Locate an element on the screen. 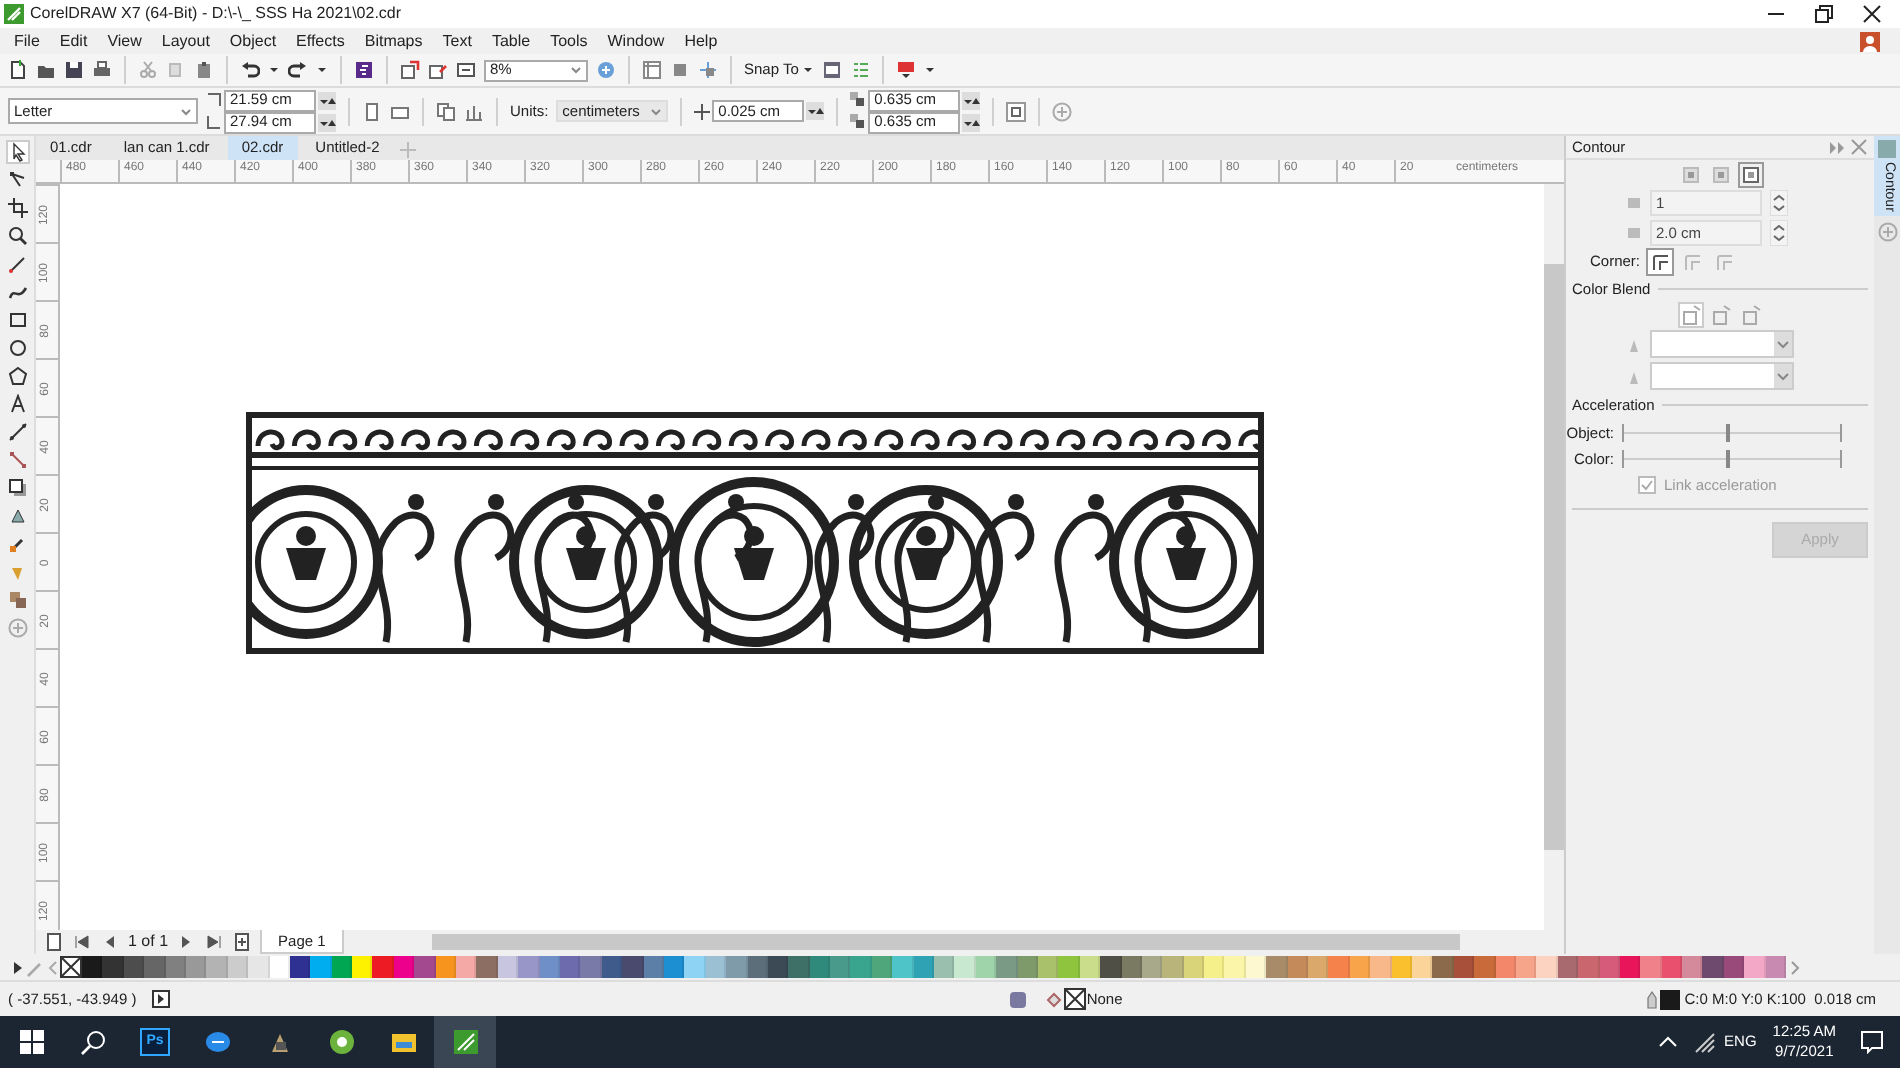  menu-item: Object is located at coordinates (253, 41).